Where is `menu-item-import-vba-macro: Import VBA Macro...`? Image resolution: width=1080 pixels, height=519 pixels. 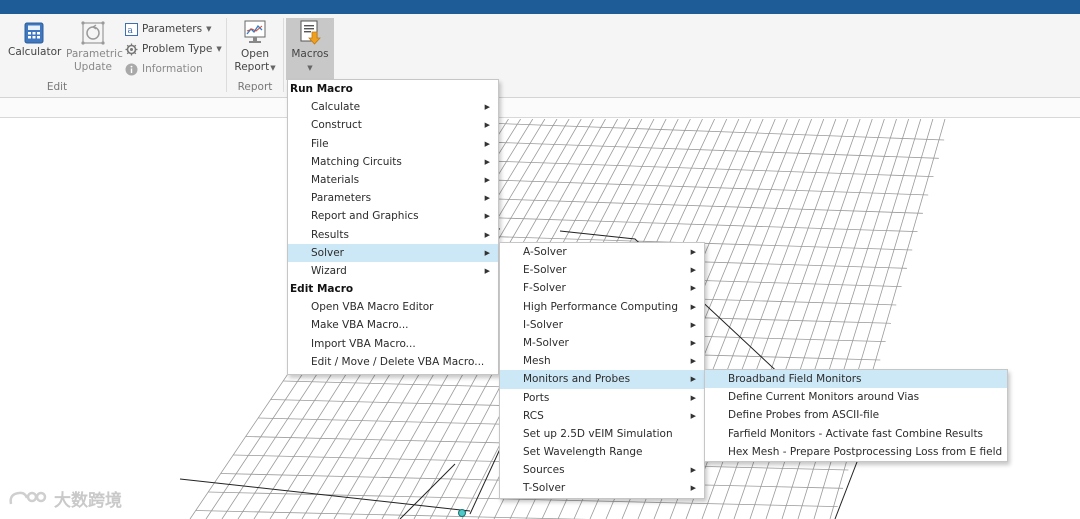
menu-item-import-vba-macro: Import VBA Macro... is located at coordinates (393, 344).